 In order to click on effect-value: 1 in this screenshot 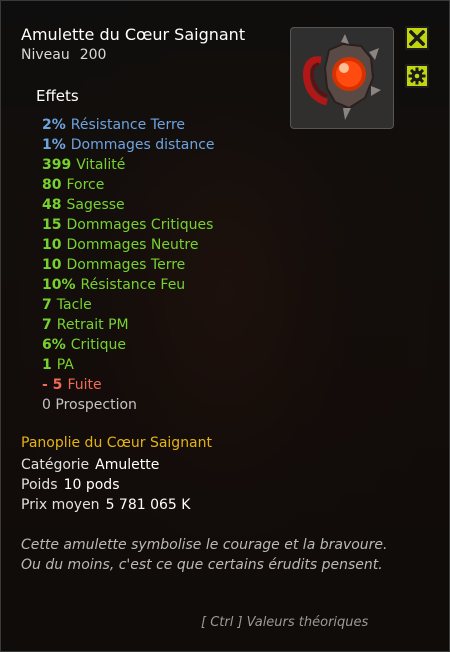, I will do `click(47, 365)`.